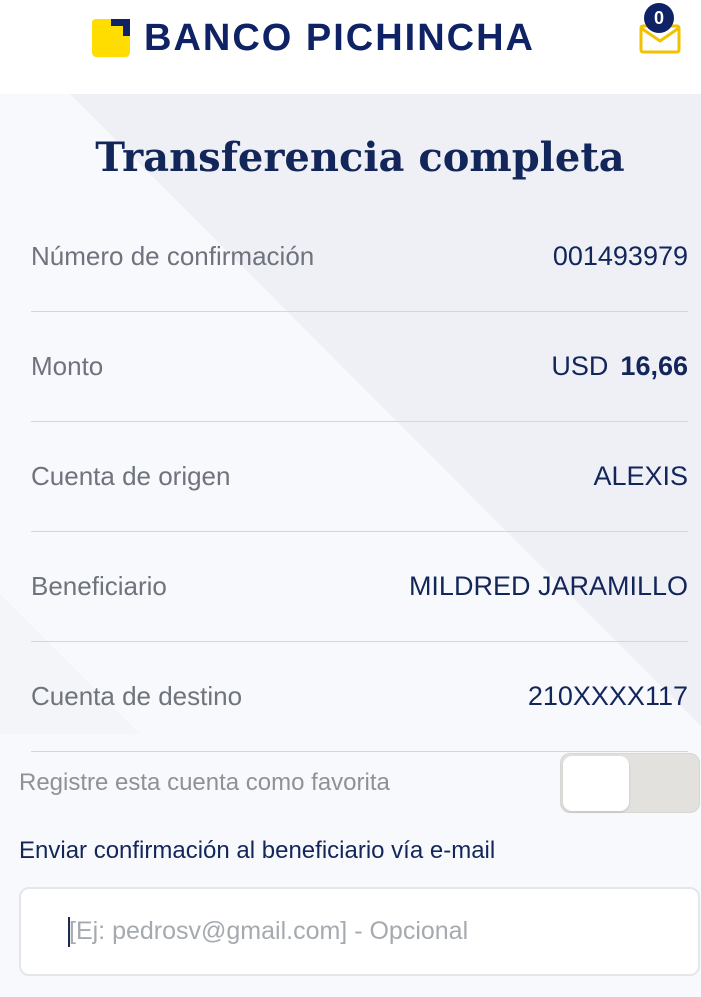 The width and height of the screenshot is (701, 997). Describe the element at coordinates (659, 18) in the screenshot. I see `unread-count-badge: 0` at that location.